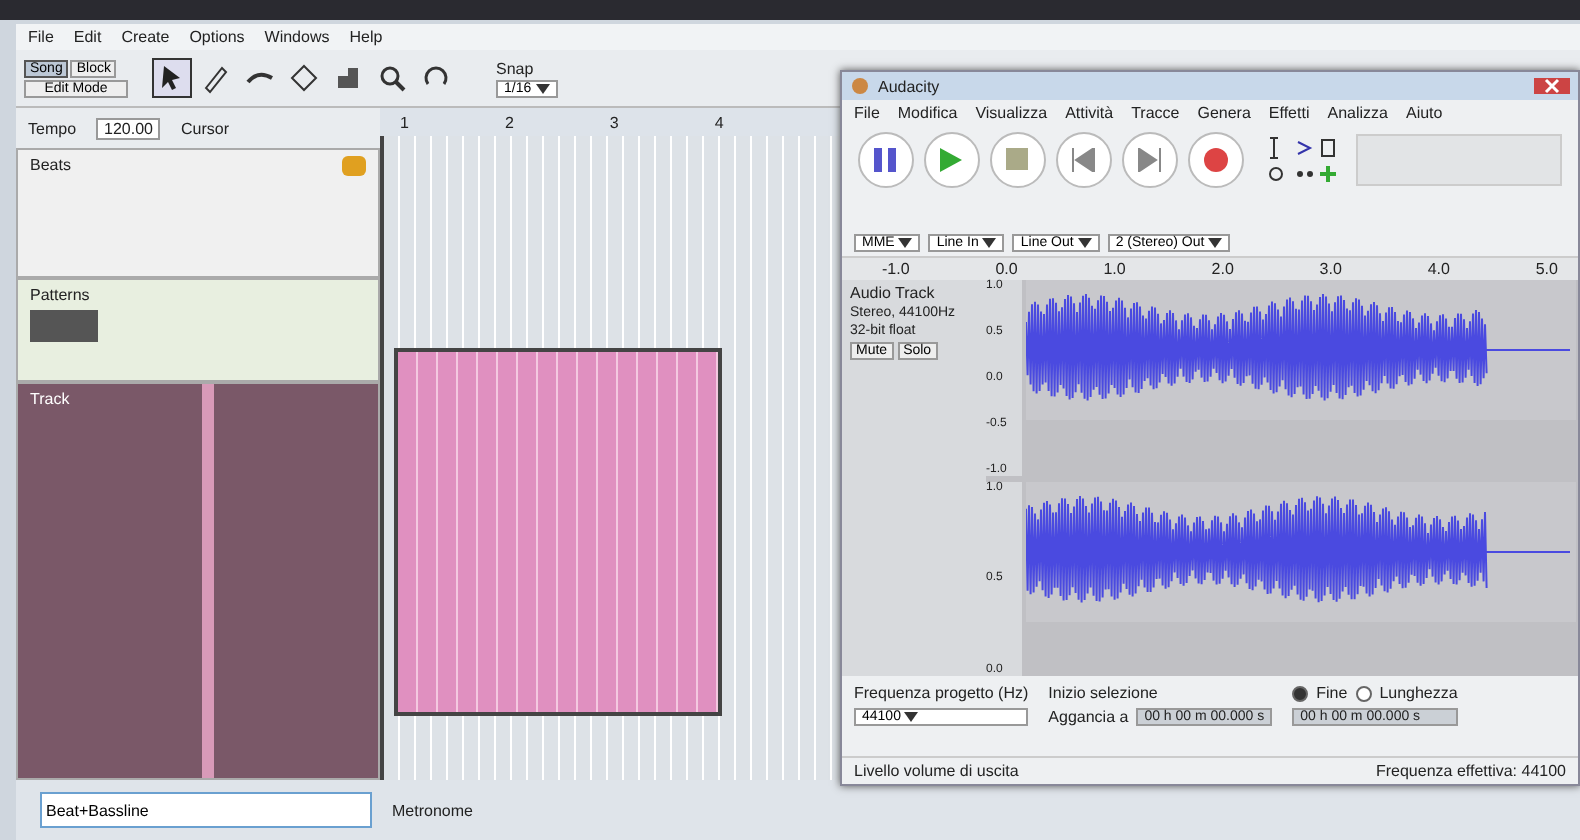 The image size is (1580, 840). I want to click on menu-item: Analizza, so click(1357, 113).